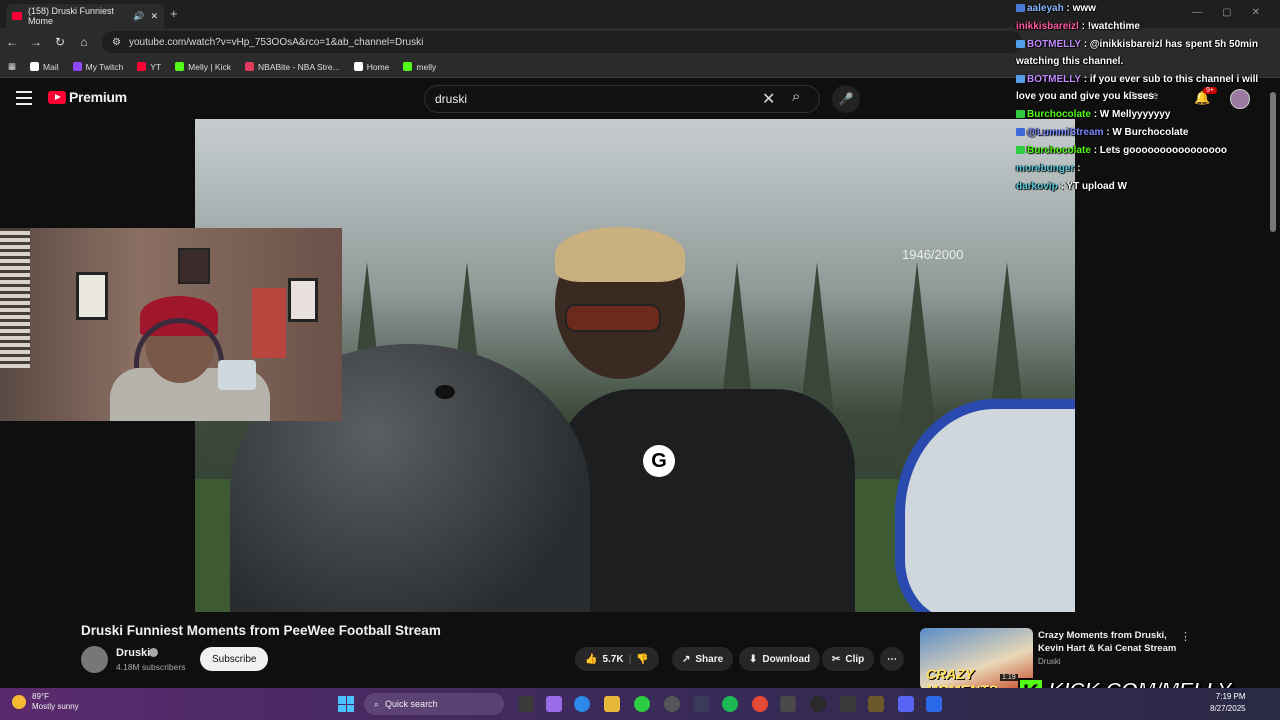 The width and height of the screenshot is (1280, 720). I want to click on task-view-icon, so click(526, 704).